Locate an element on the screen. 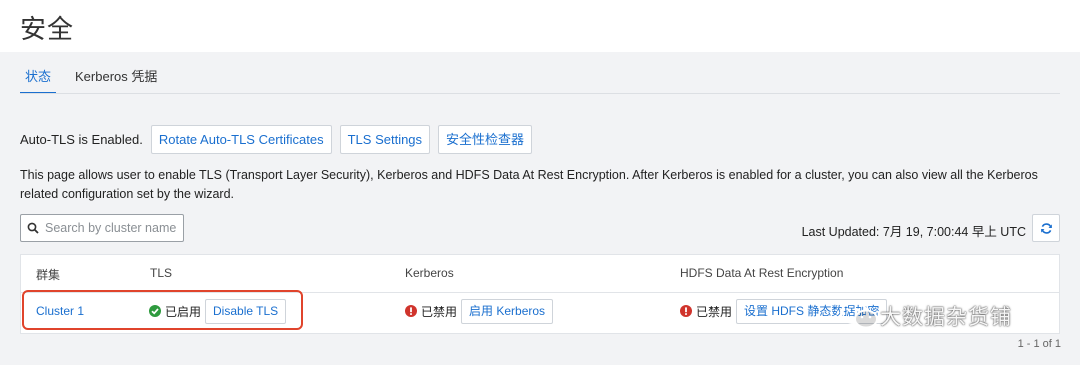 The image size is (1080, 365). page-title: 安全 is located at coordinates (47, 30).